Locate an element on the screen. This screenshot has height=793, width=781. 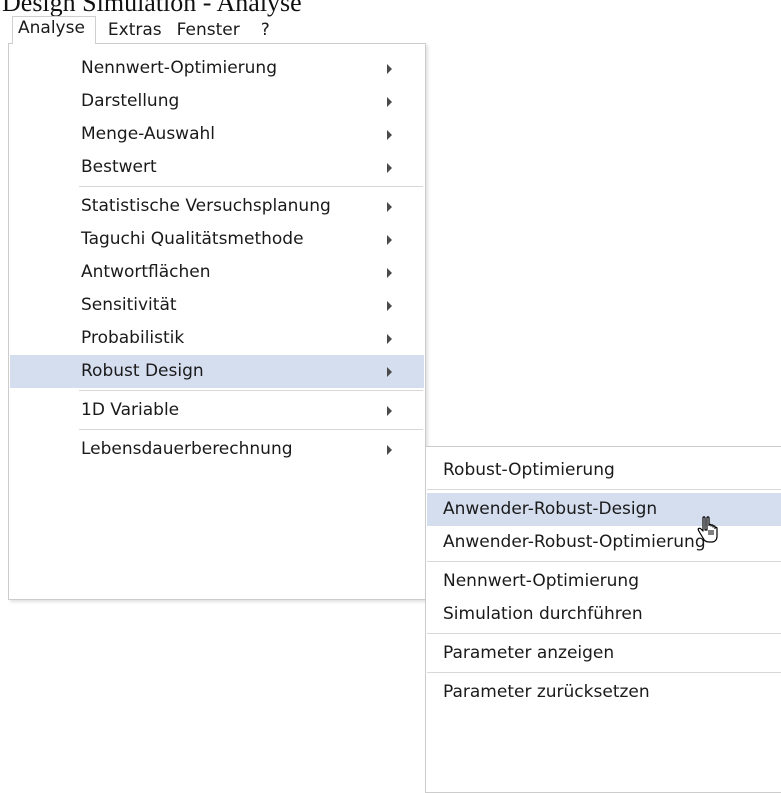
menu-item-label: Parameter zurücksetzen is located at coordinates (546, 692).